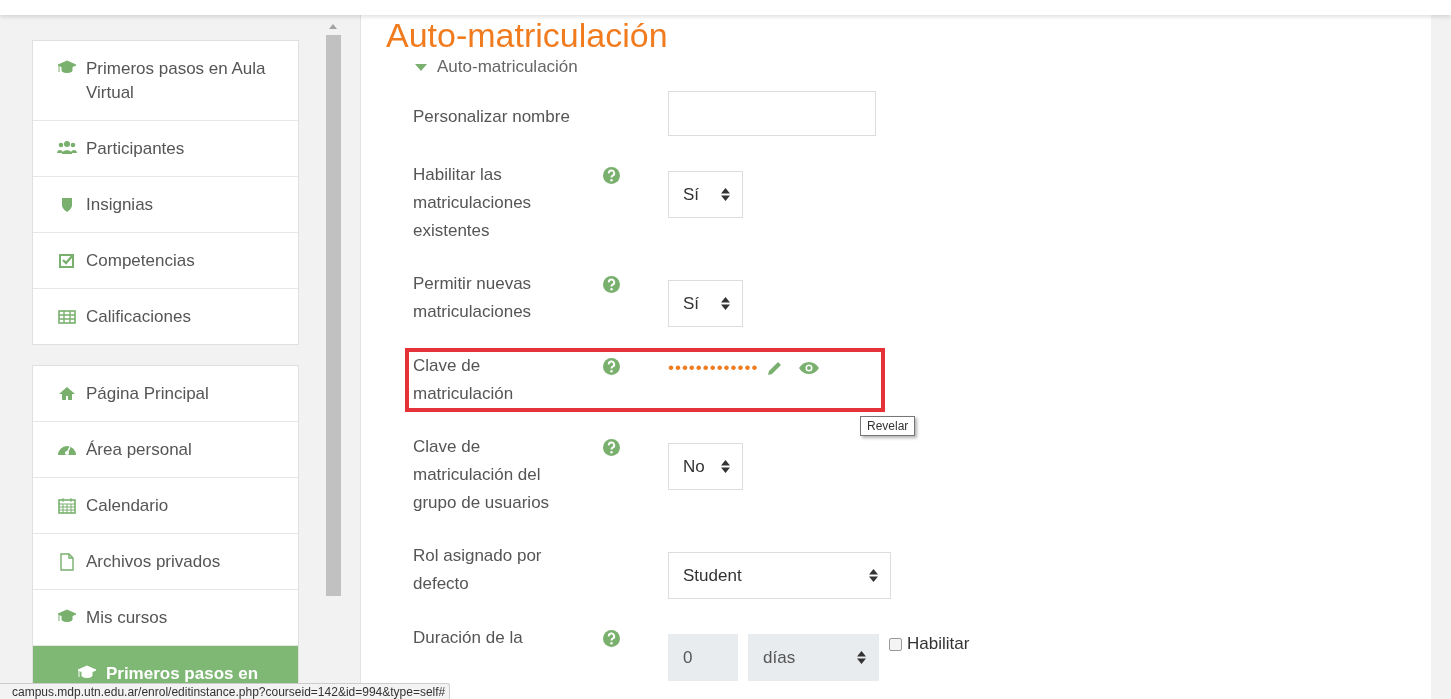 The height and width of the screenshot is (699, 1451). I want to click on page-heading: Auto-matriculación, so click(527, 35).